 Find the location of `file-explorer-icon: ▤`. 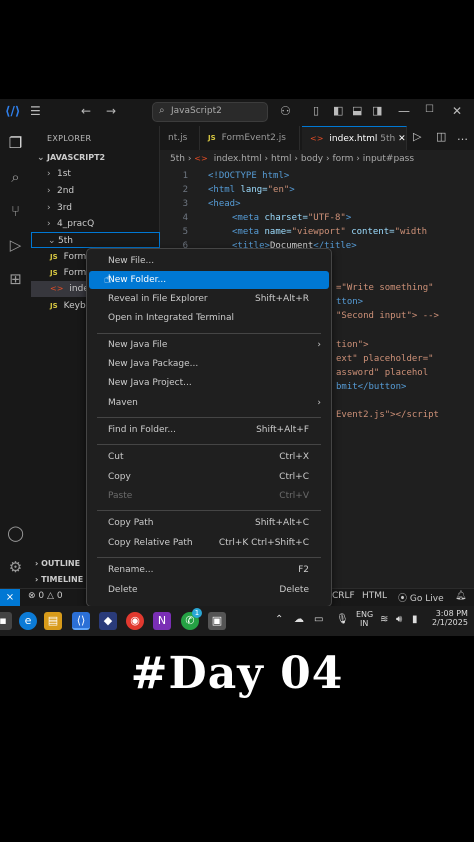

file-explorer-icon: ▤ is located at coordinates (53, 621).